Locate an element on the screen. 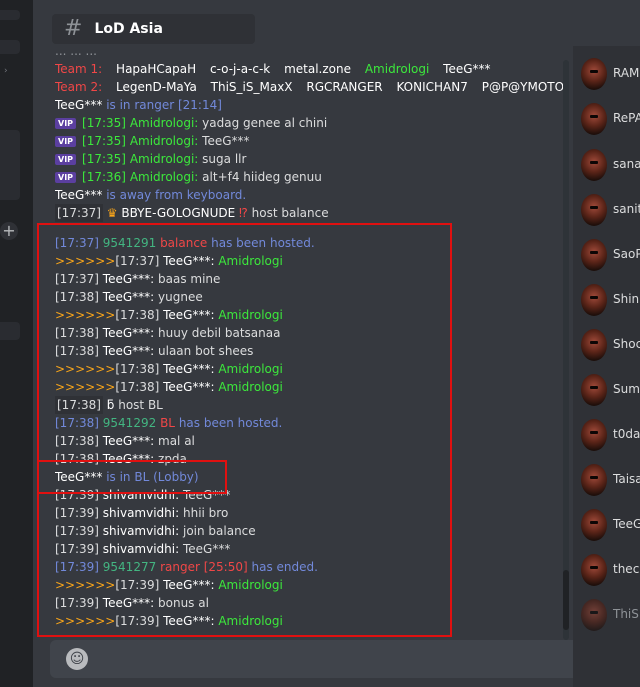 The height and width of the screenshot is (687, 640). player-name: Amidrologi is located at coordinates (397, 69).